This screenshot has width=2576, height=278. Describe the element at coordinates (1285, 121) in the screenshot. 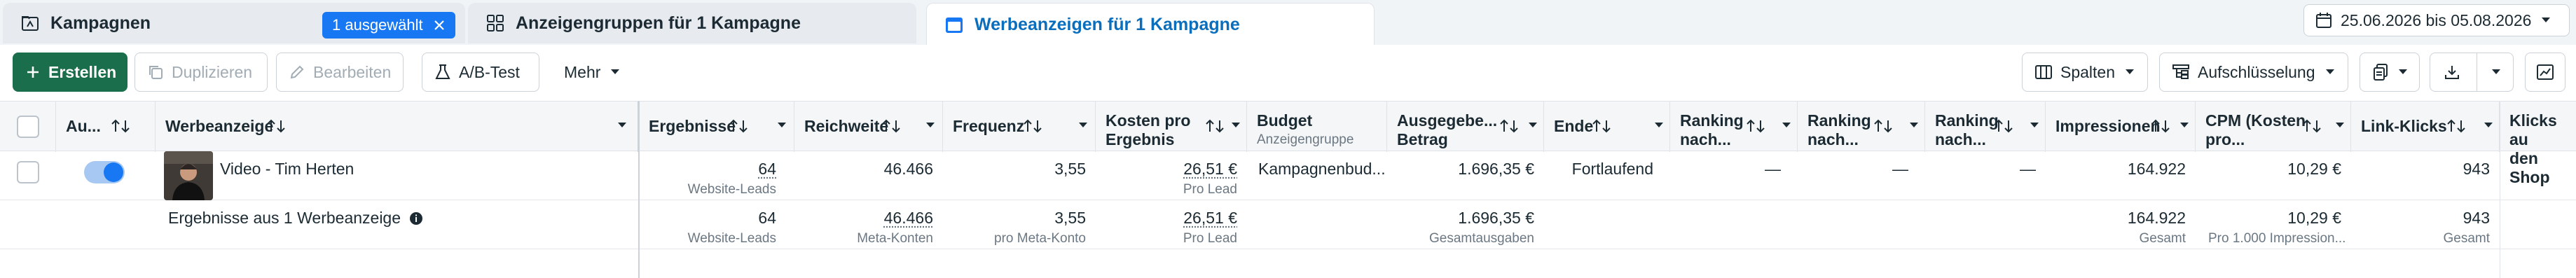

I see `header-budget-label: Budget` at that location.